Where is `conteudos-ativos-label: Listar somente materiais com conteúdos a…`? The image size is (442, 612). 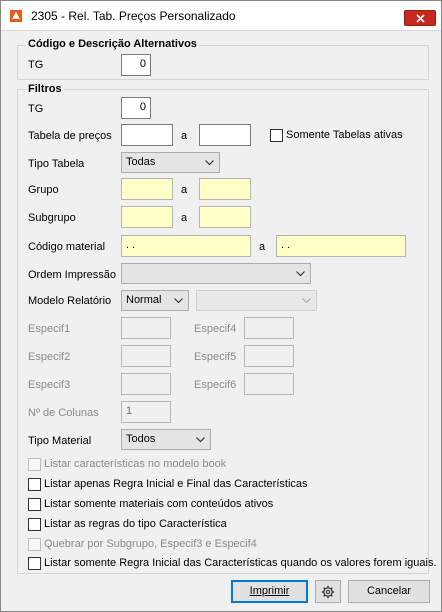 conteudos-ativos-label: Listar somente materiais com conteúdos a… is located at coordinates (159, 504).